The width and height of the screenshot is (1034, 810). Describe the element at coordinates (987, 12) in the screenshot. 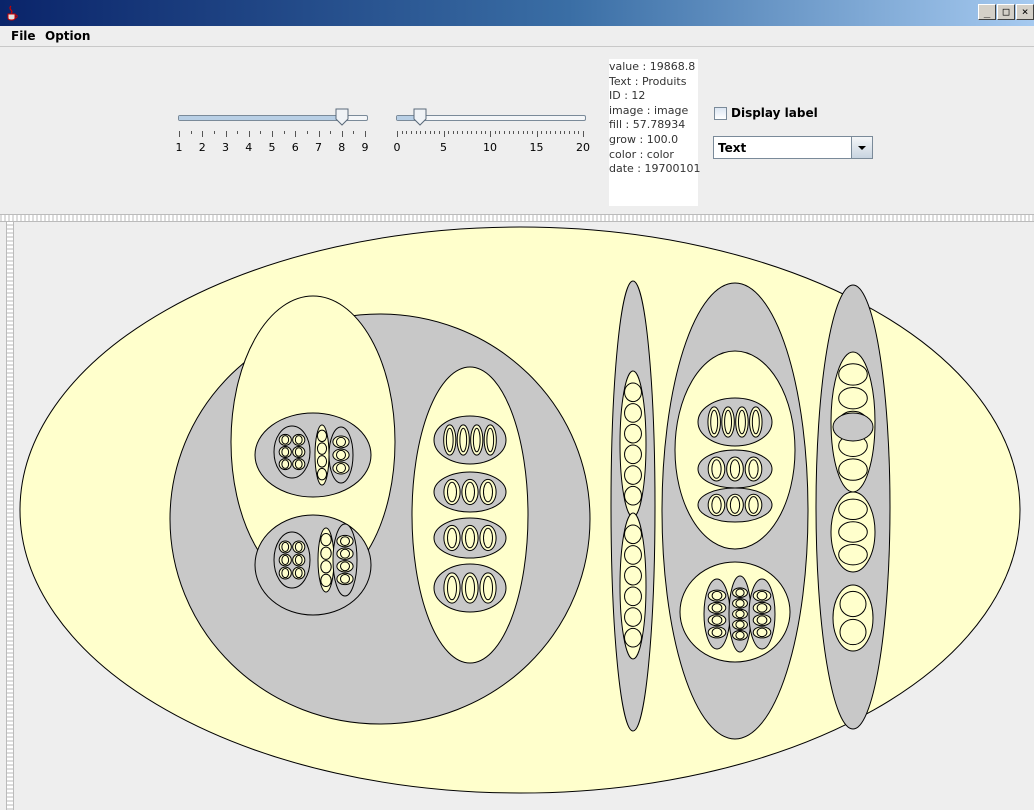

I see `minimize-button: _` at that location.